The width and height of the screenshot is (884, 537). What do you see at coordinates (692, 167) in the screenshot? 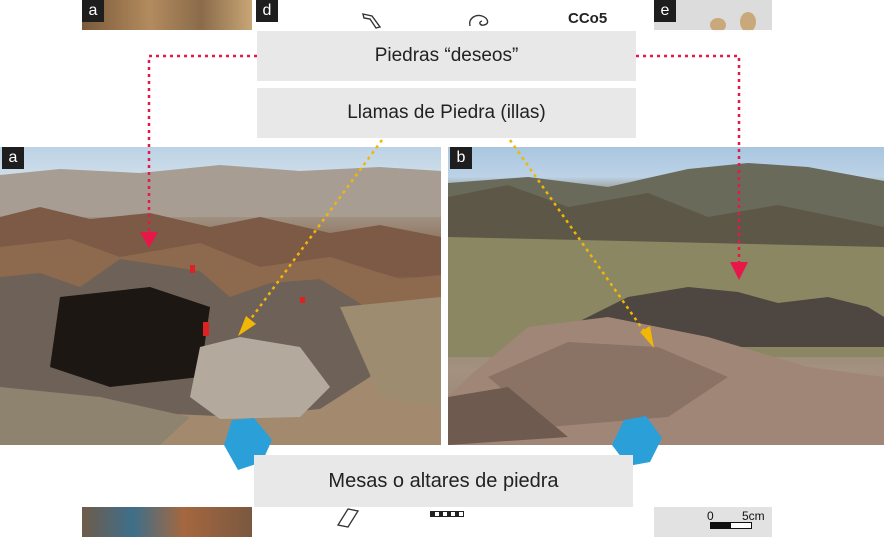
I see `red-dotted-arrow-right-icon` at bounding box center [692, 167].